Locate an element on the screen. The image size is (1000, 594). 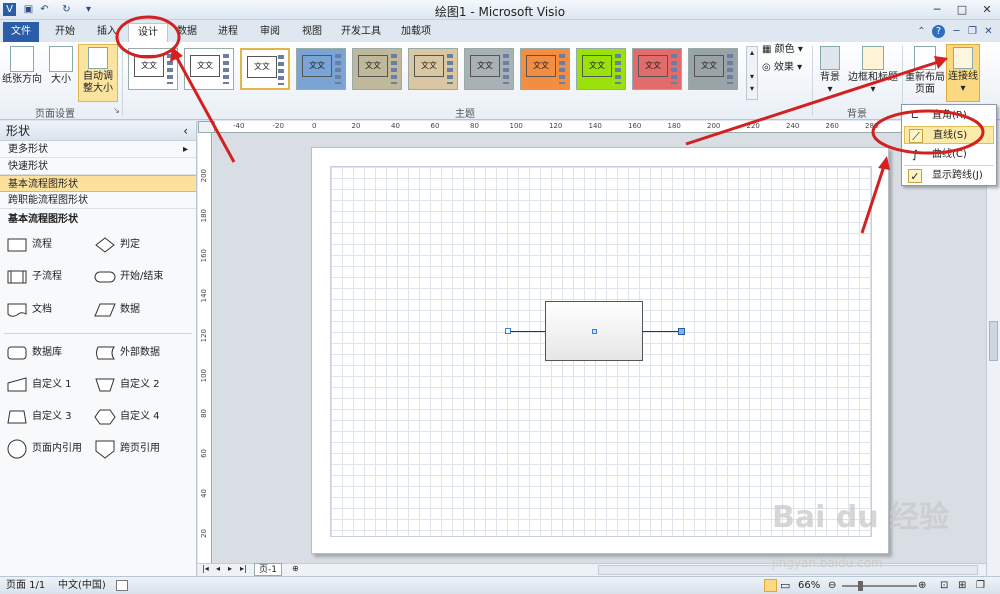
next-page-icon: ▸ is located at coordinates (230, 568).